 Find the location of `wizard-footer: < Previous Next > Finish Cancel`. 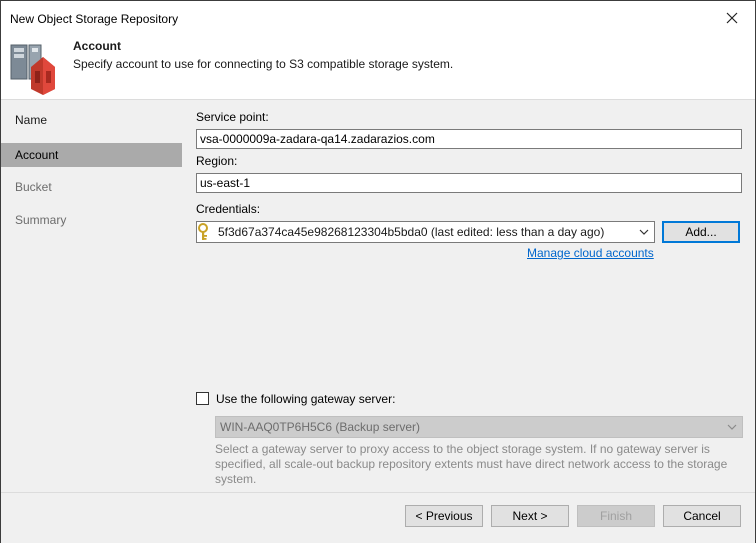

wizard-footer: < Previous Next > Finish Cancel is located at coordinates (378, 517).